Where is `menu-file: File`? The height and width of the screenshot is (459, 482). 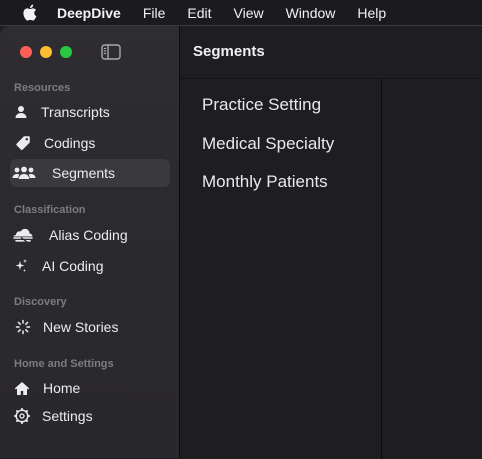
menu-file: File is located at coordinates (154, 13).